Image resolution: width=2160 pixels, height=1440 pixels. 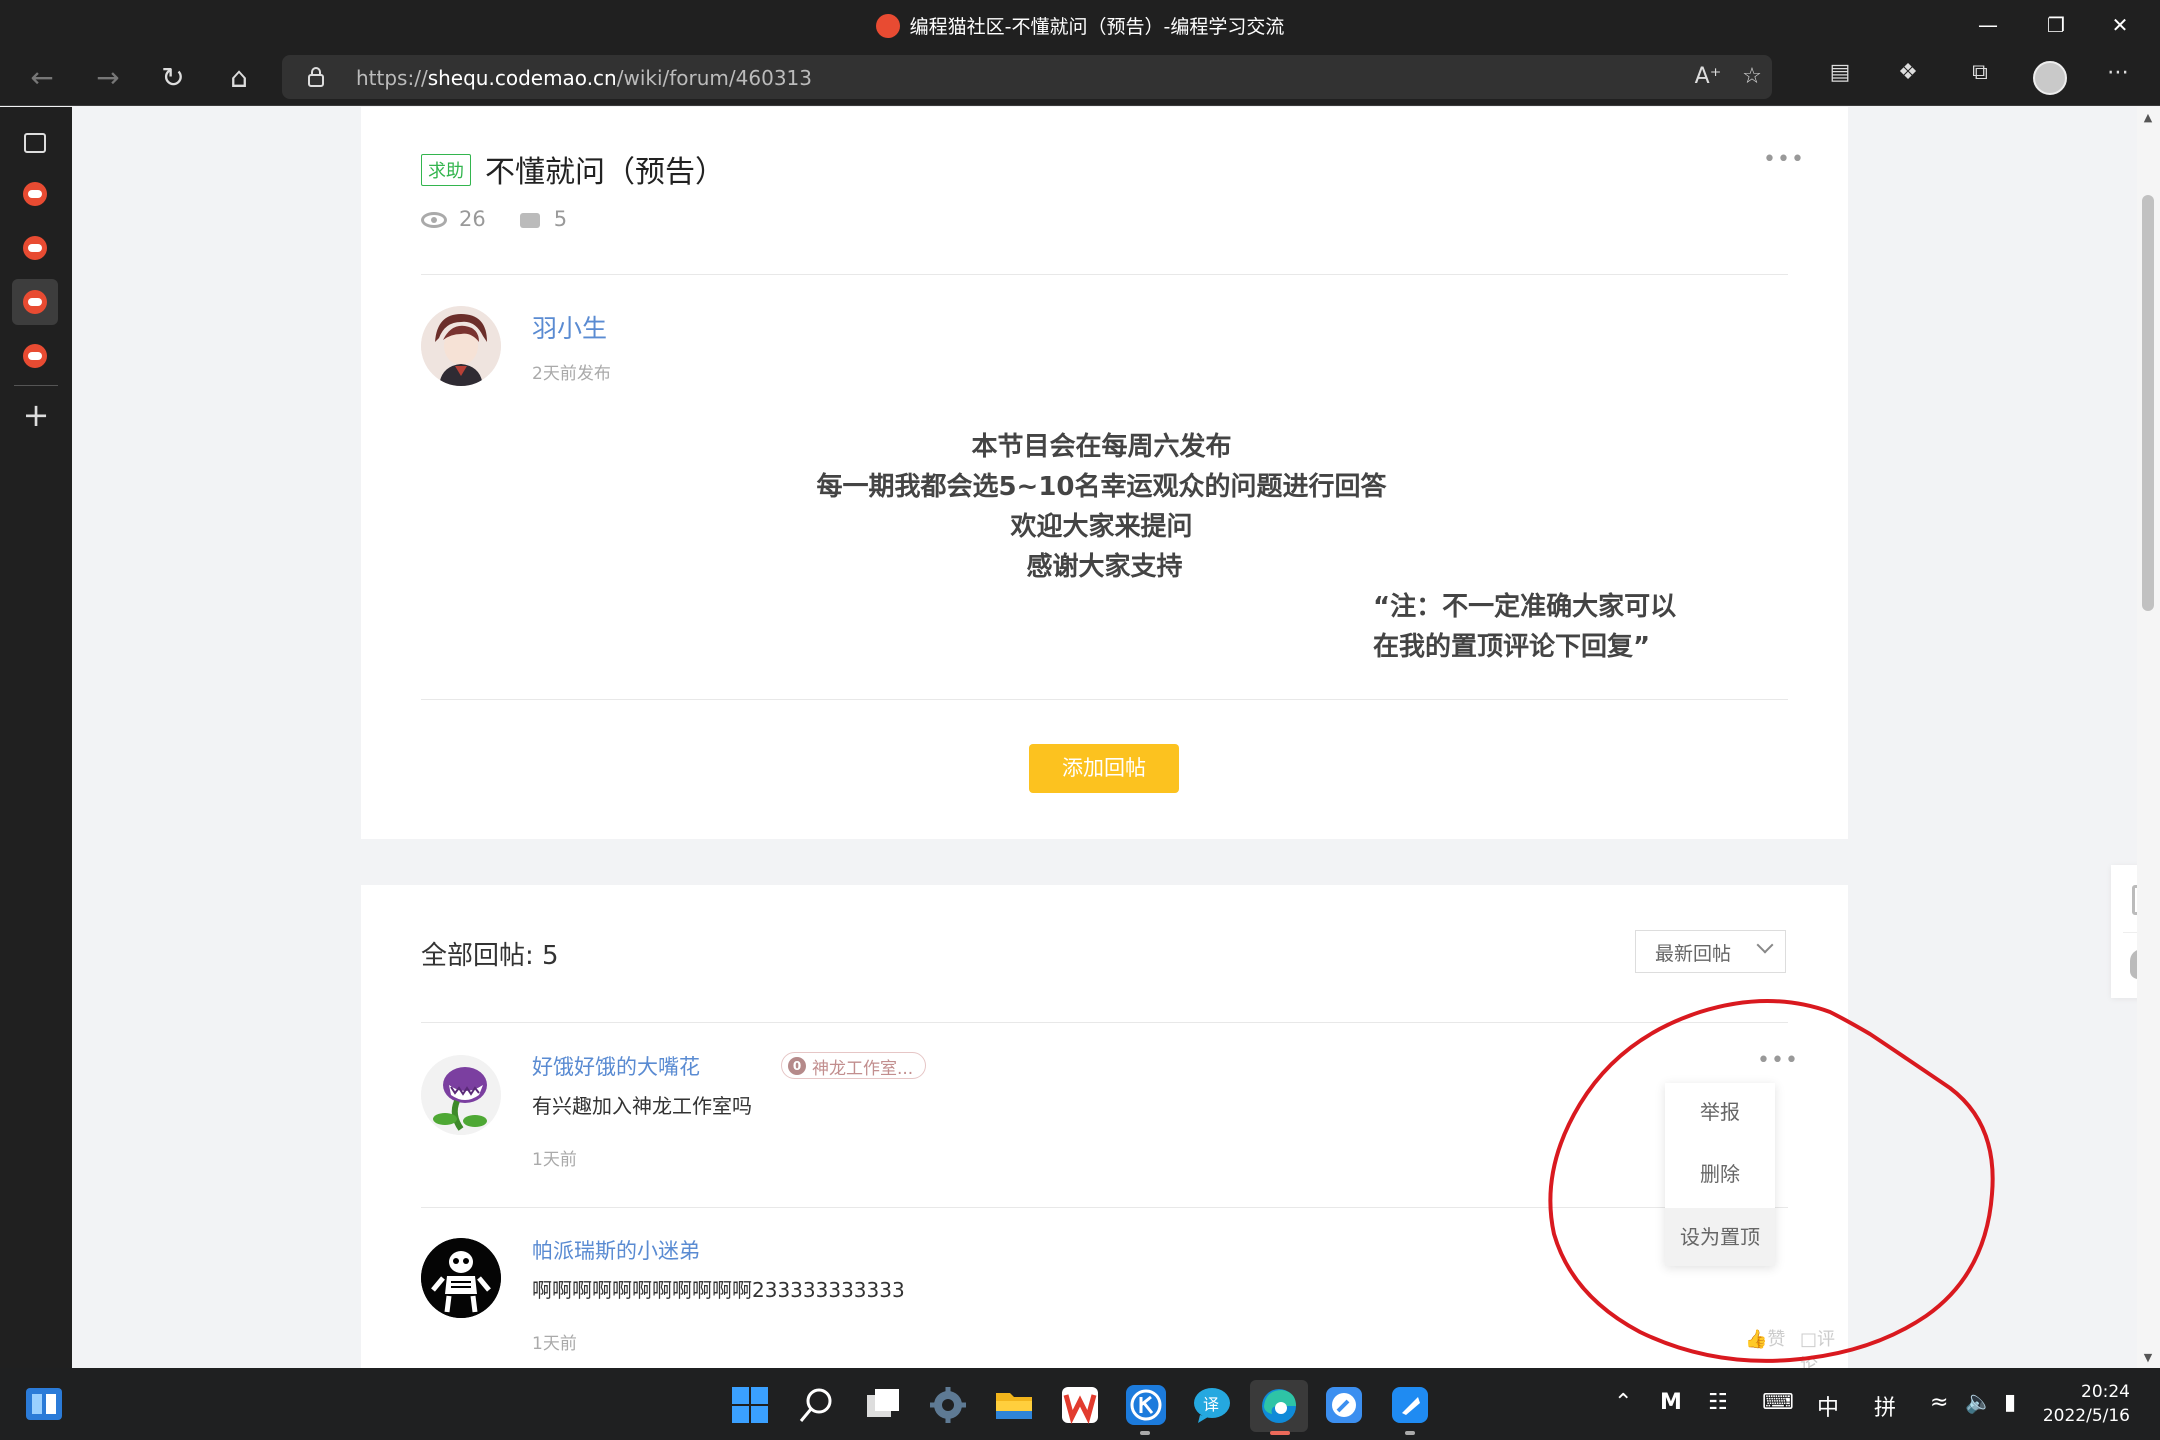 I want to click on author-avatar, so click(x=461, y=346).